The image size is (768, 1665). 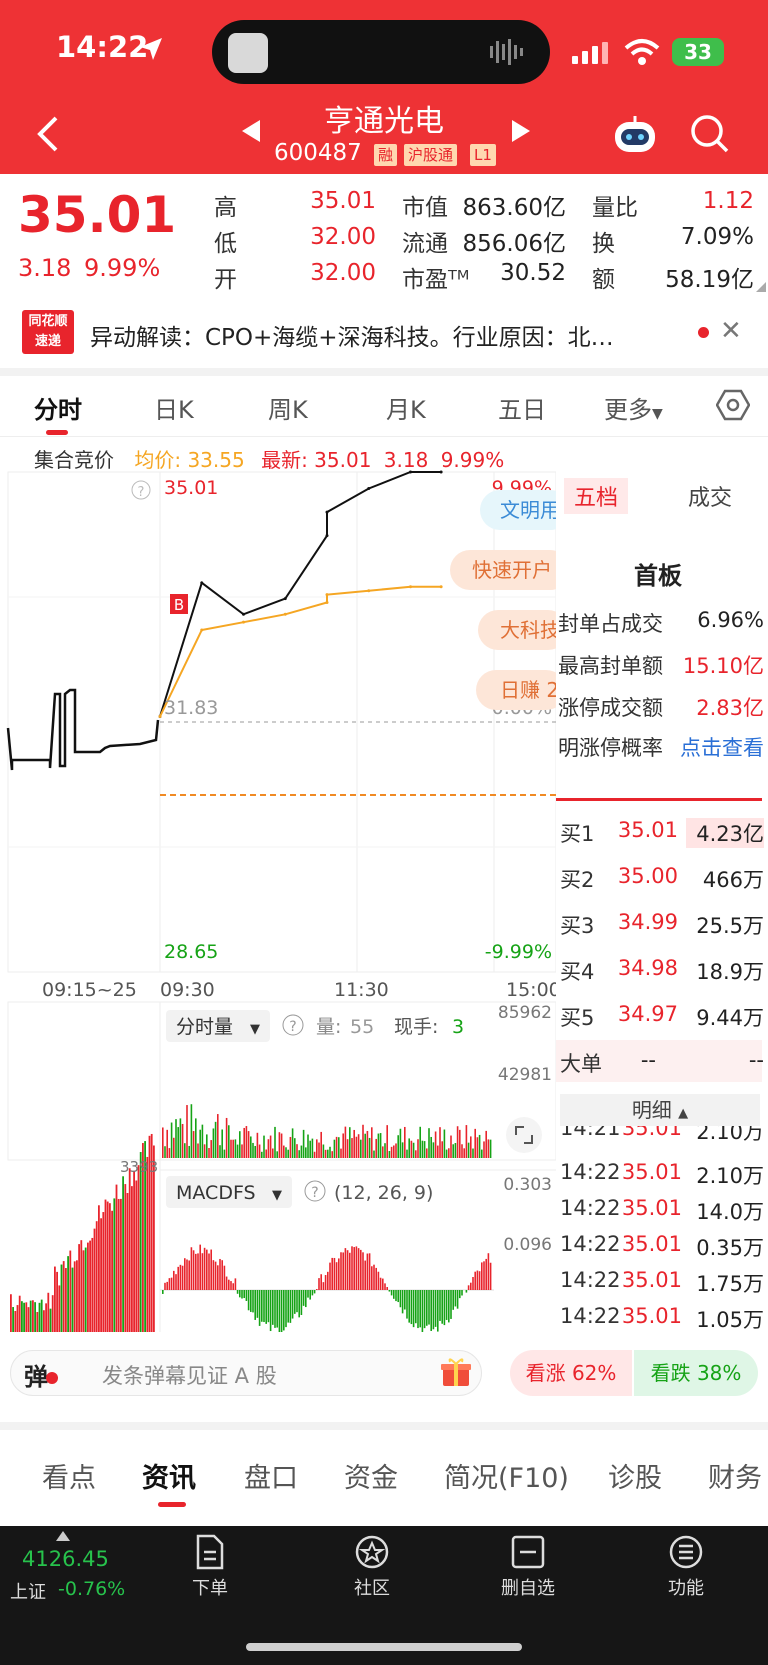 I want to click on detail-price-0: 35.01, so click(x=651, y=1133).